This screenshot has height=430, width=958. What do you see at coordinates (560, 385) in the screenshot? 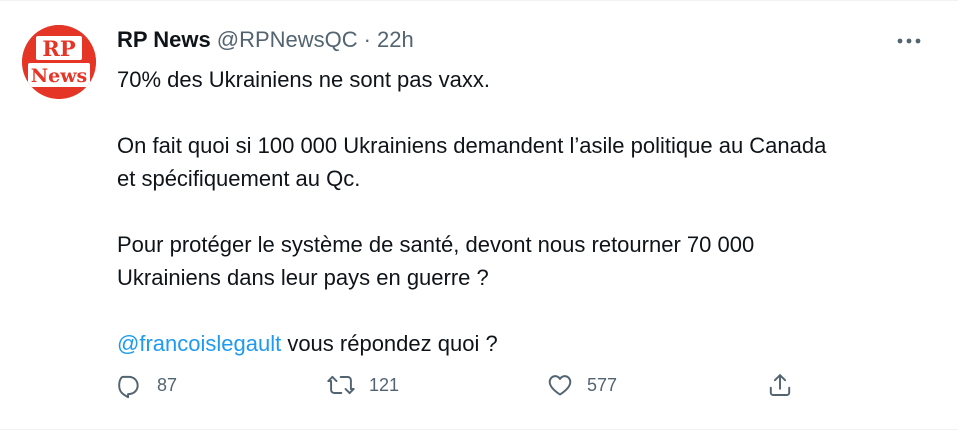
I see `heart-icon` at bounding box center [560, 385].